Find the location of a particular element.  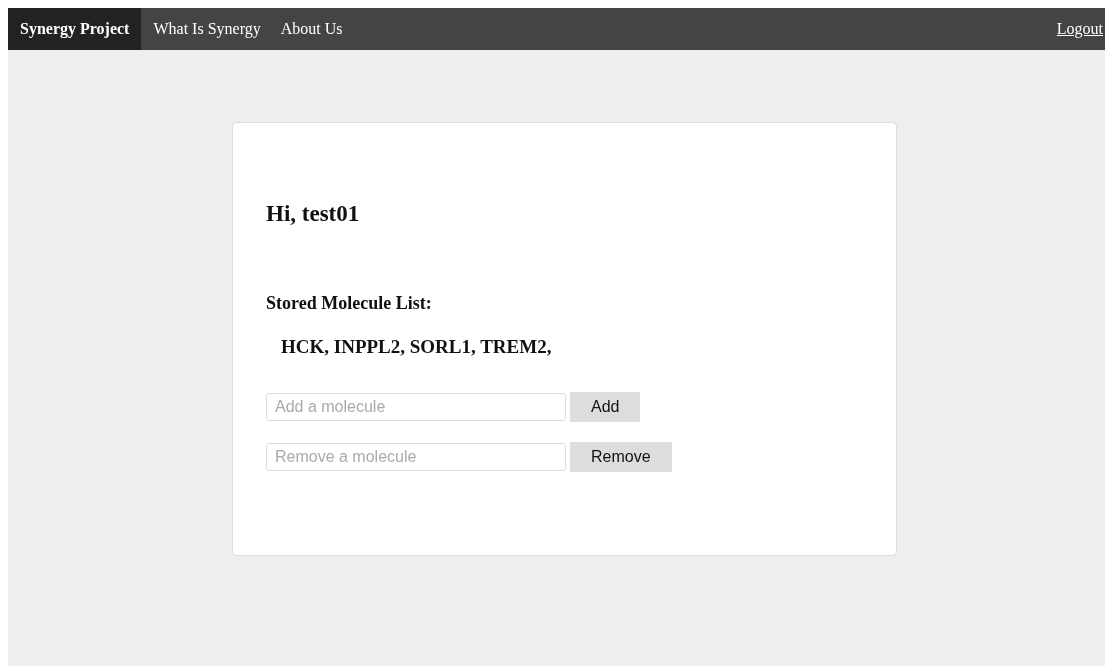

list-title: Stored Molecule List: is located at coordinates (349, 303).